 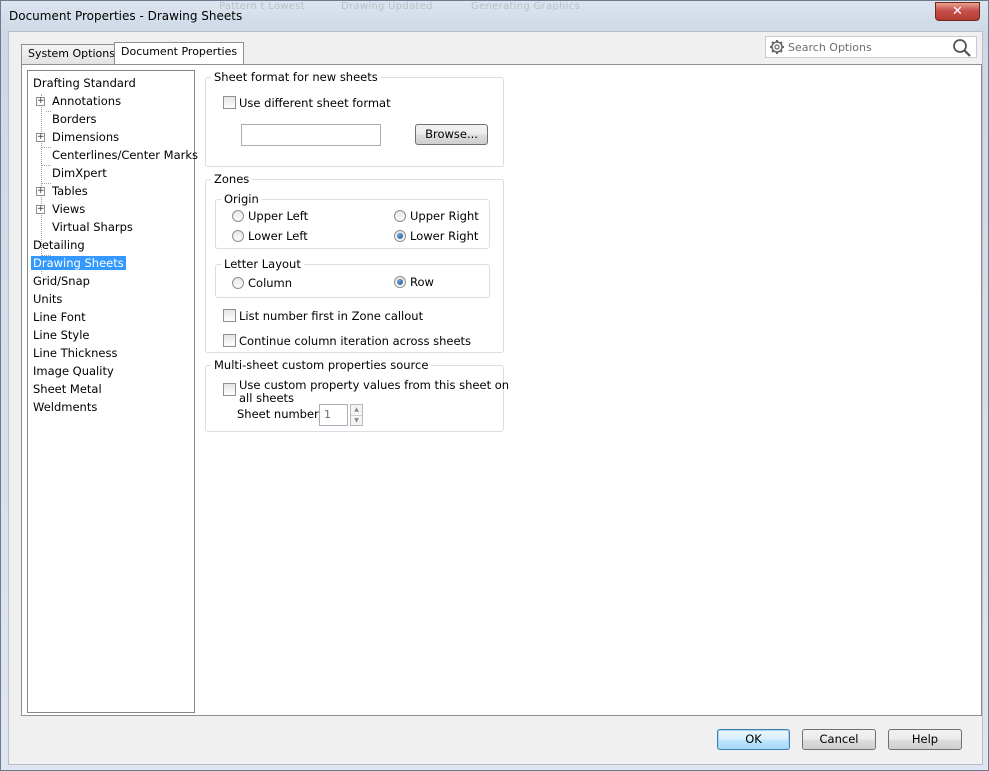 I want to click on lower-left-radio, so click(x=238, y=236).